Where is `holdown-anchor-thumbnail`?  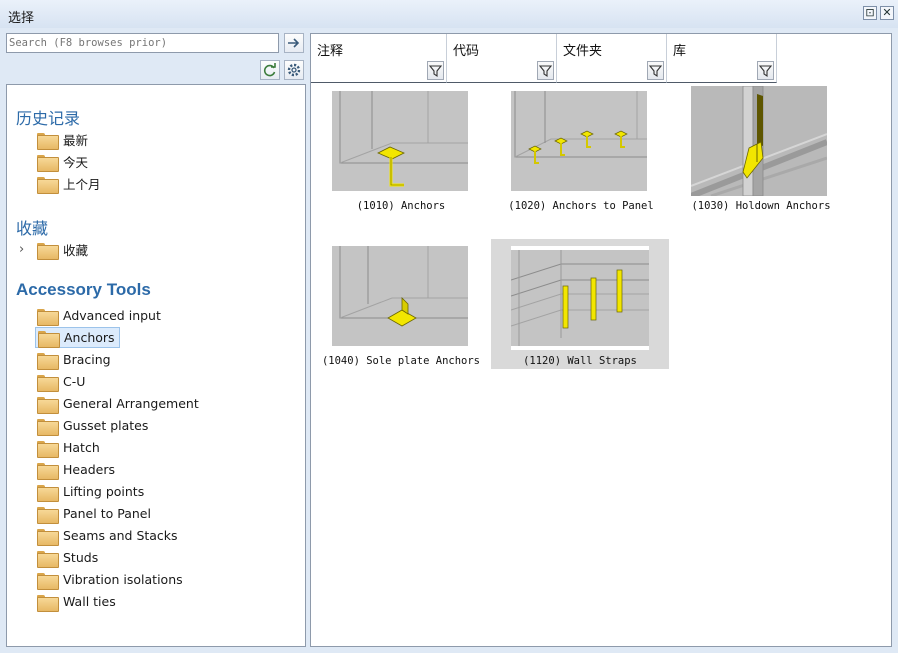 holdown-anchor-thumbnail is located at coordinates (759, 141).